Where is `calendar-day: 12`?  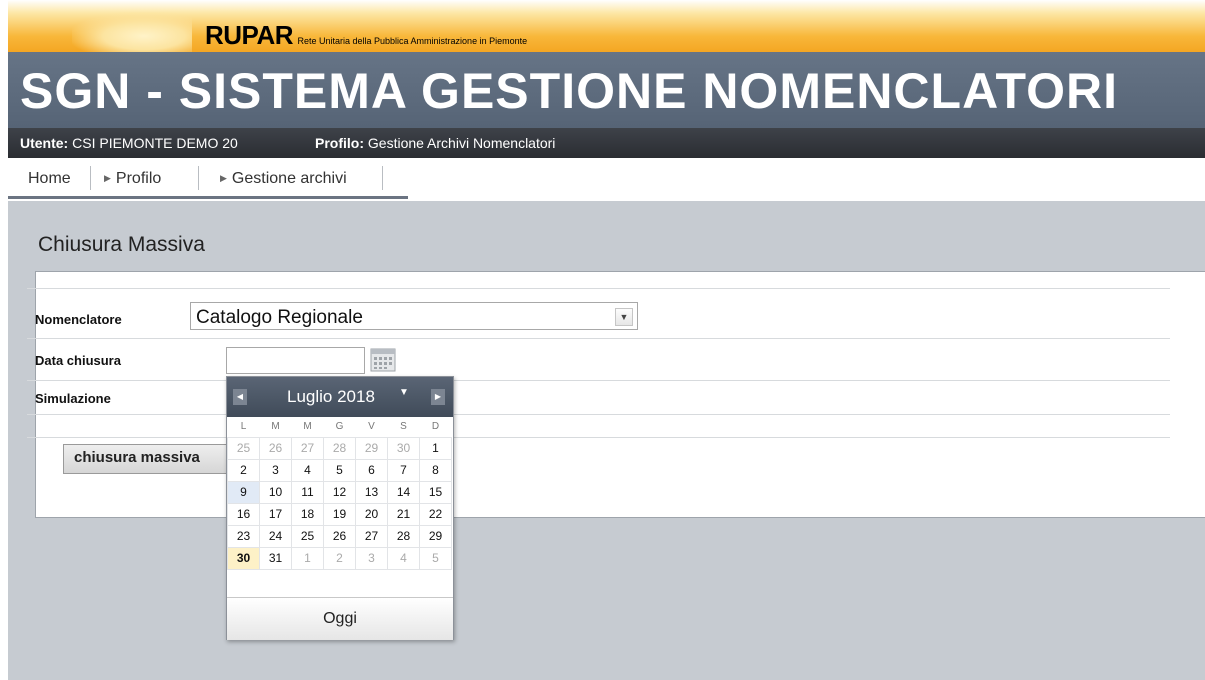 calendar-day: 12 is located at coordinates (339, 492).